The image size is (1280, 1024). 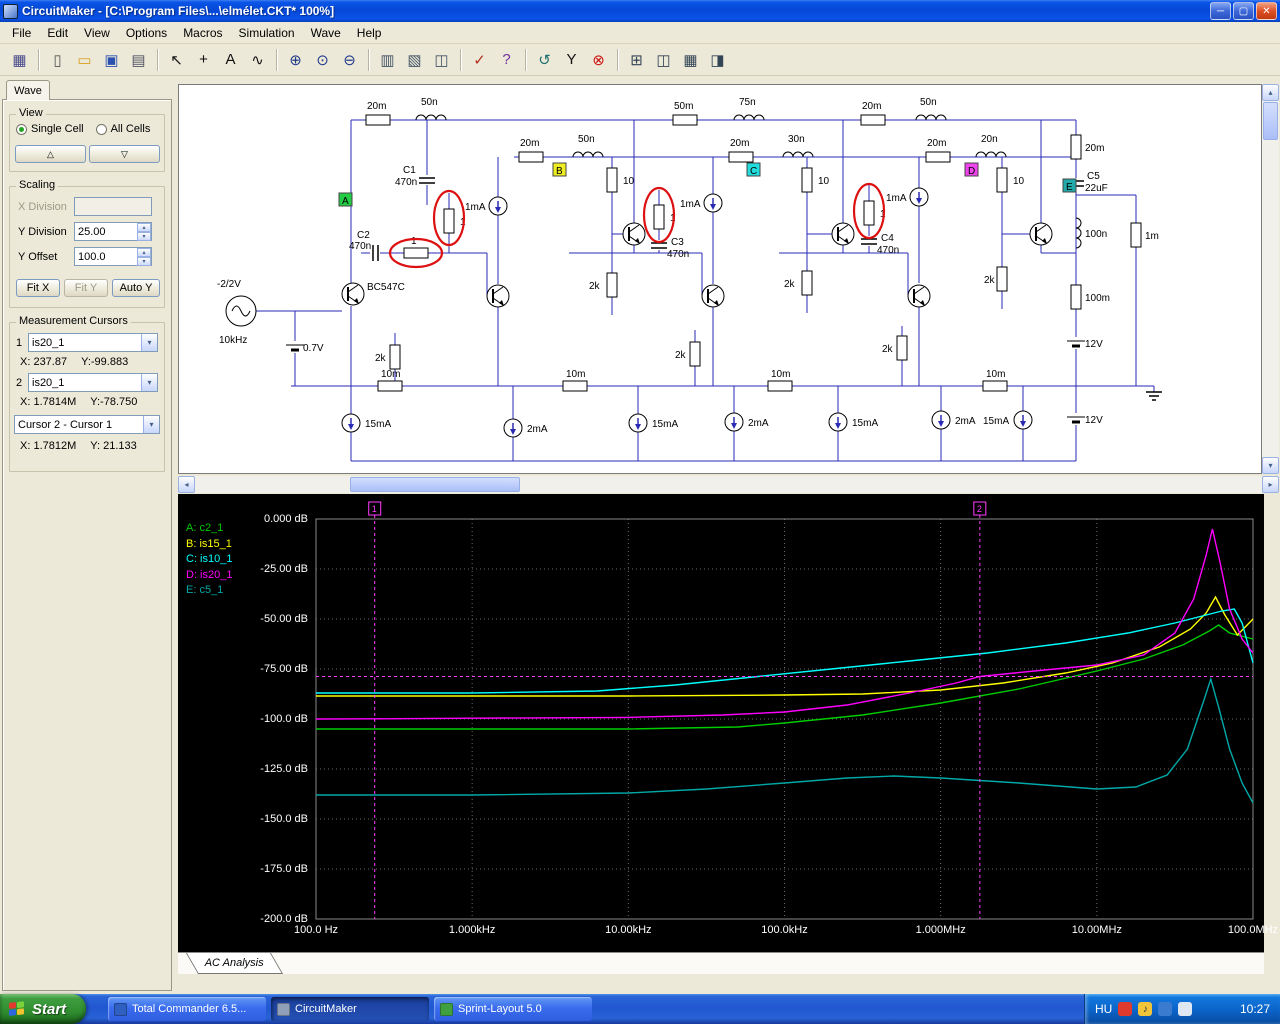 I want to click on cursor-diff-combo: Cursor 2 - Cursor 1, so click(x=87, y=424).